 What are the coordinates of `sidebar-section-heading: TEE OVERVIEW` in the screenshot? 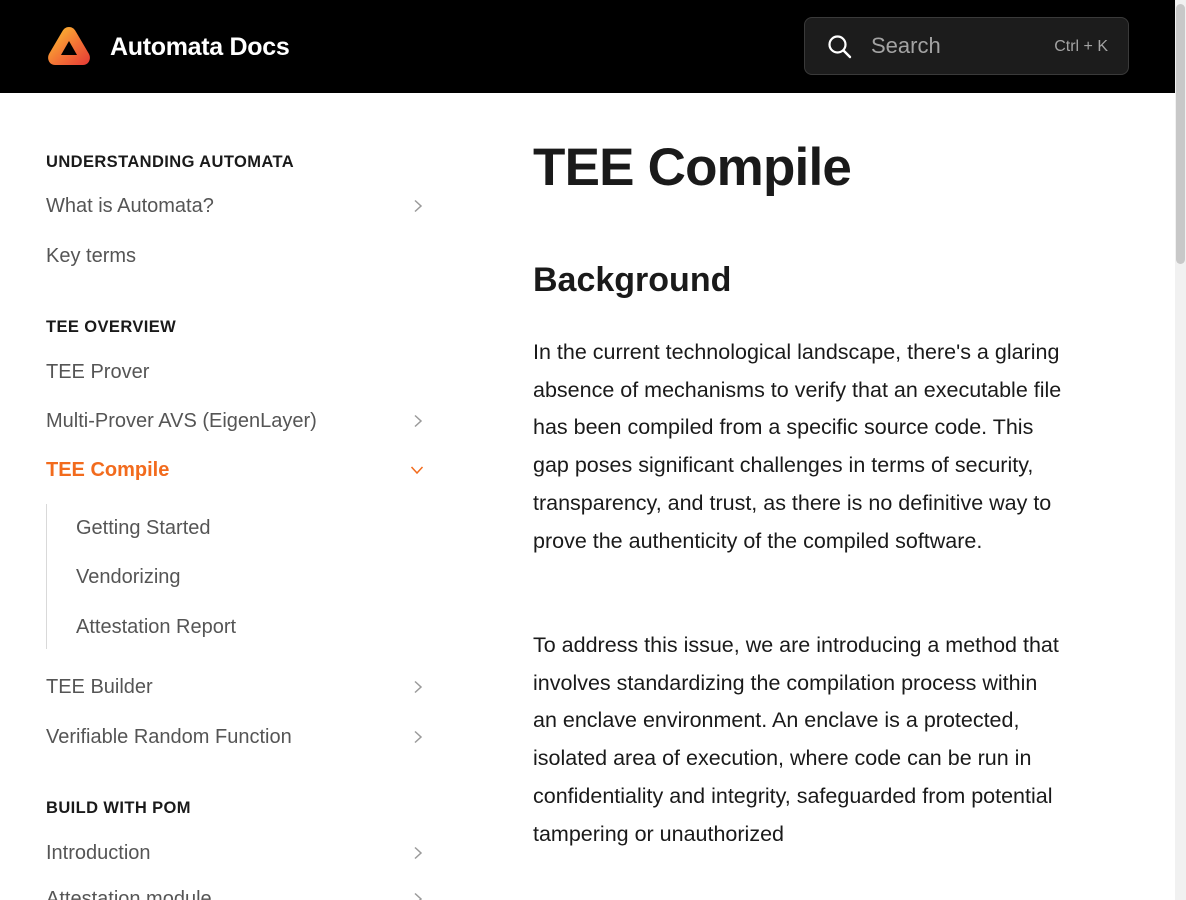 It's located at (111, 327).